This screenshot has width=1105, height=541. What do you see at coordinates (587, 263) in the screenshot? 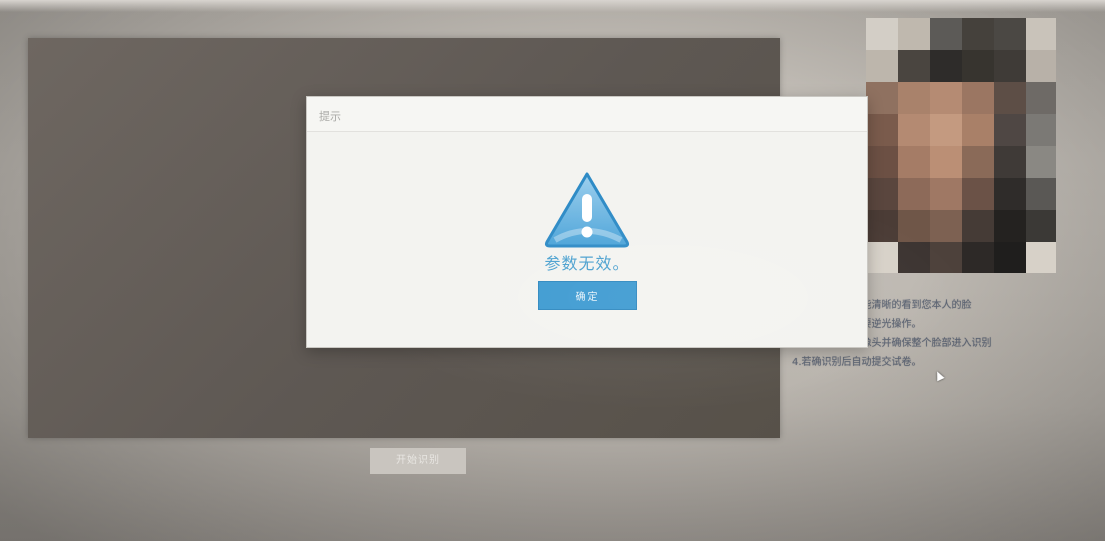
I see `dialog-message: 参数无效。` at bounding box center [587, 263].